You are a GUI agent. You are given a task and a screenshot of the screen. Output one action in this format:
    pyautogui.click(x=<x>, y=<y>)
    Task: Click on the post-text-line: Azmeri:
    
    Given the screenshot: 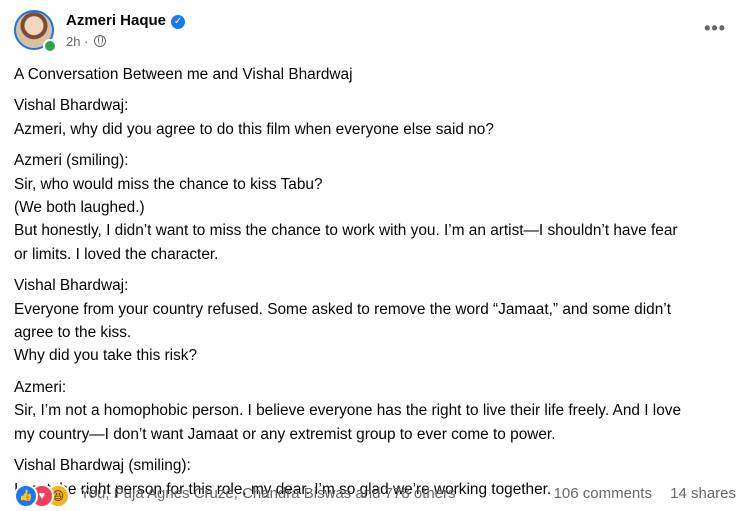 What is the action you would take?
    pyautogui.click(x=40, y=387)
    